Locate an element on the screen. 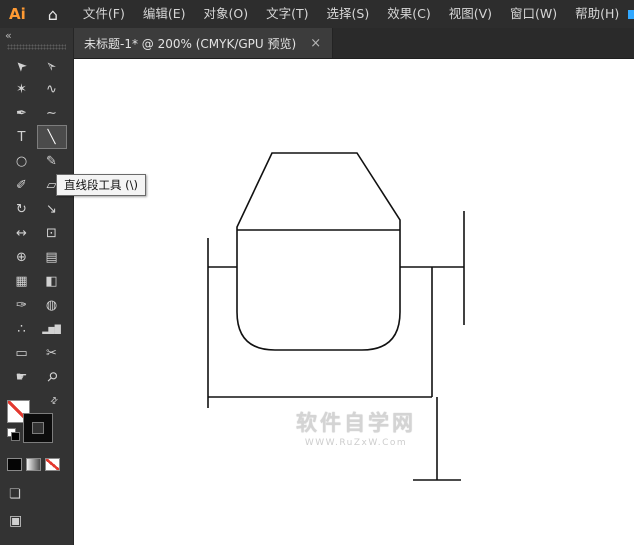 This screenshot has height=545, width=634. ellipse-tool-icon: ○ is located at coordinates (21, 161).